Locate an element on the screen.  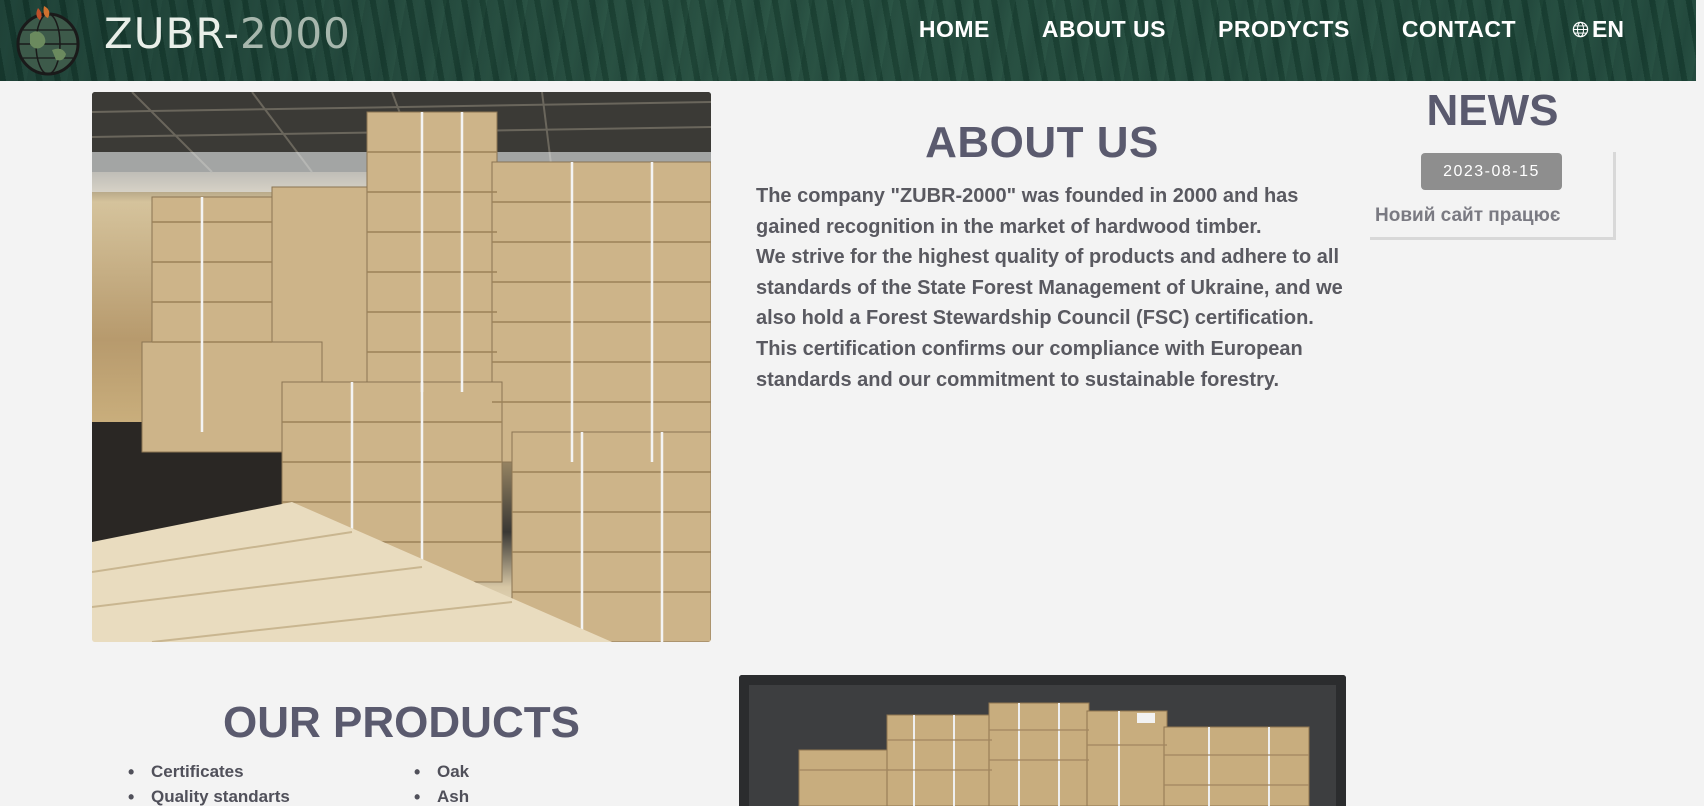
news-heading: NEWS is located at coordinates (1492, 110).